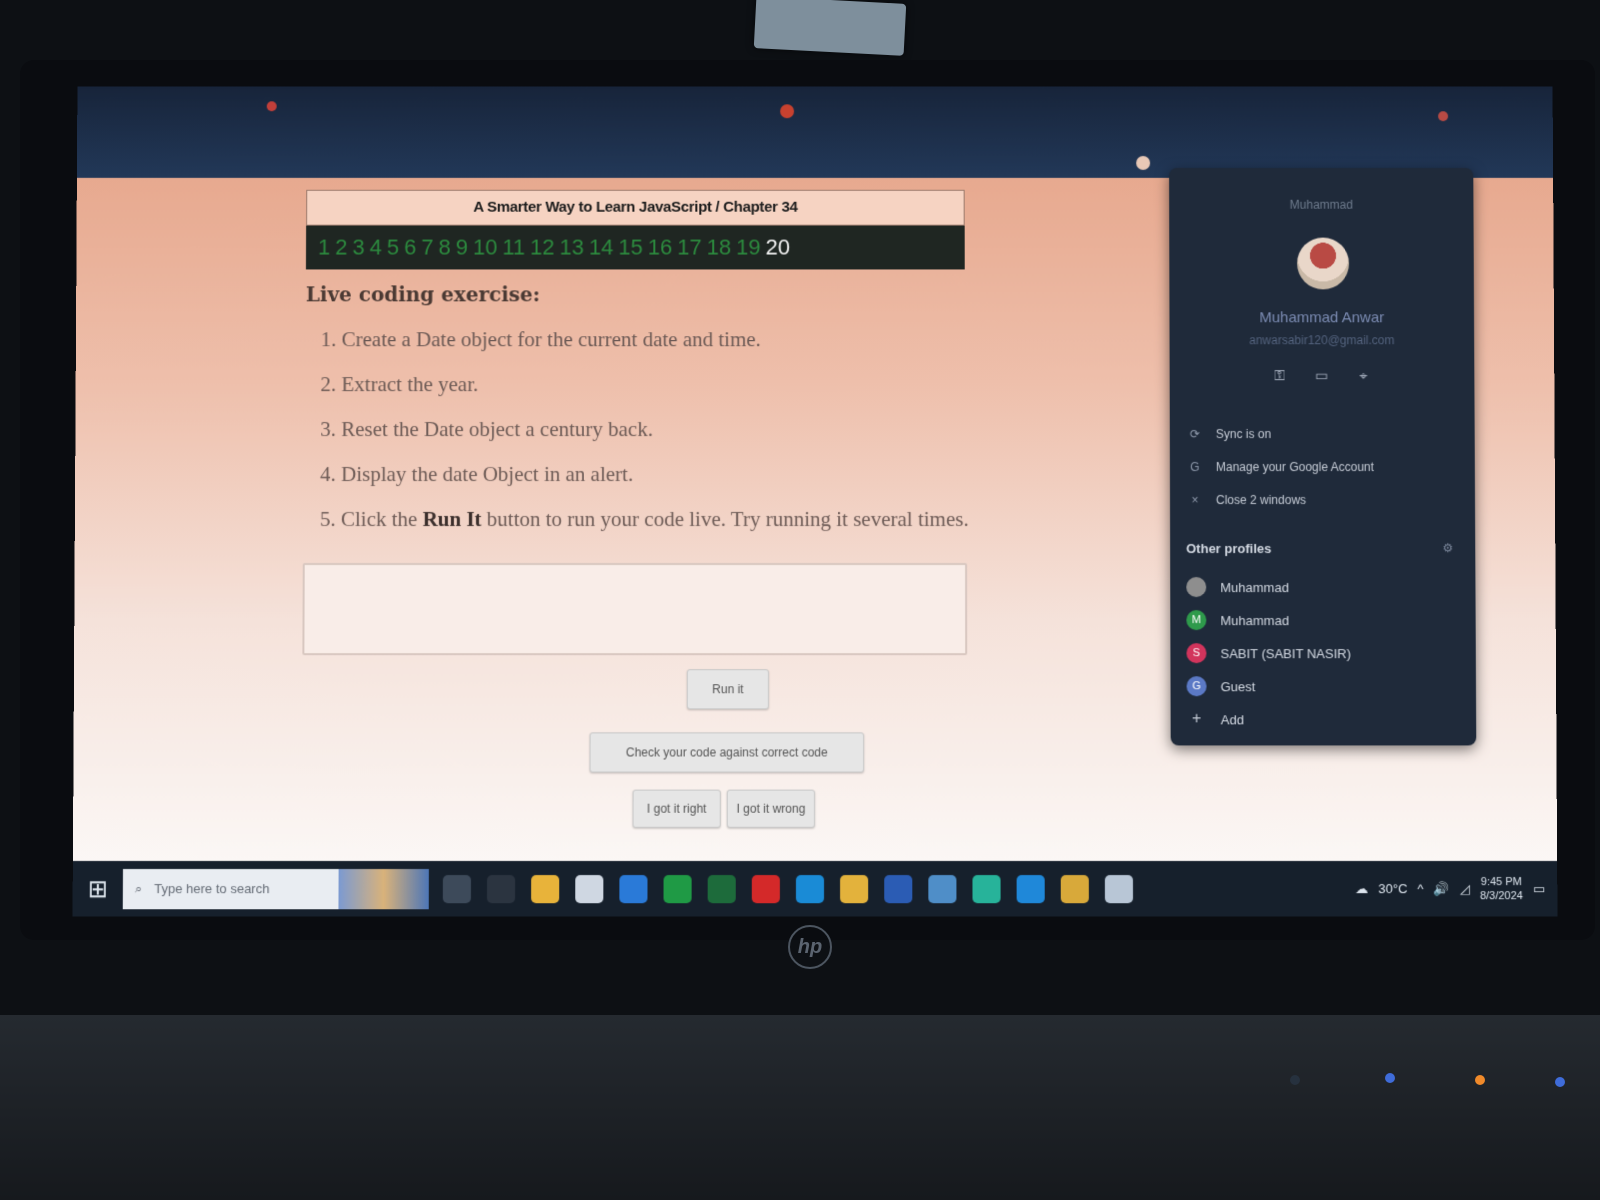 The width and height of the screenshot is (1600, 1200). Describe the element at coordinates (1229, 434) in the screenshot. I see `menu-item-sync: ⟳ Sync is on` at that location.